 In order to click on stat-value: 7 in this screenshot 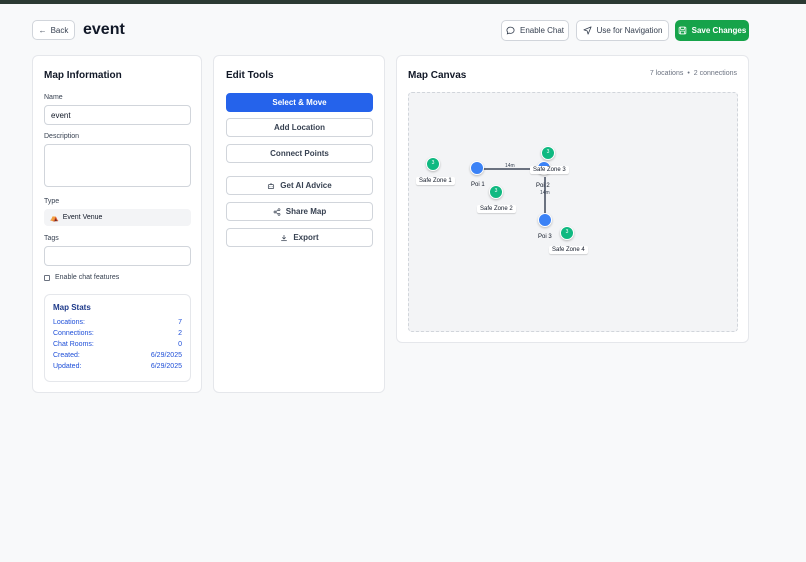, I will do `click(180, 322)`.